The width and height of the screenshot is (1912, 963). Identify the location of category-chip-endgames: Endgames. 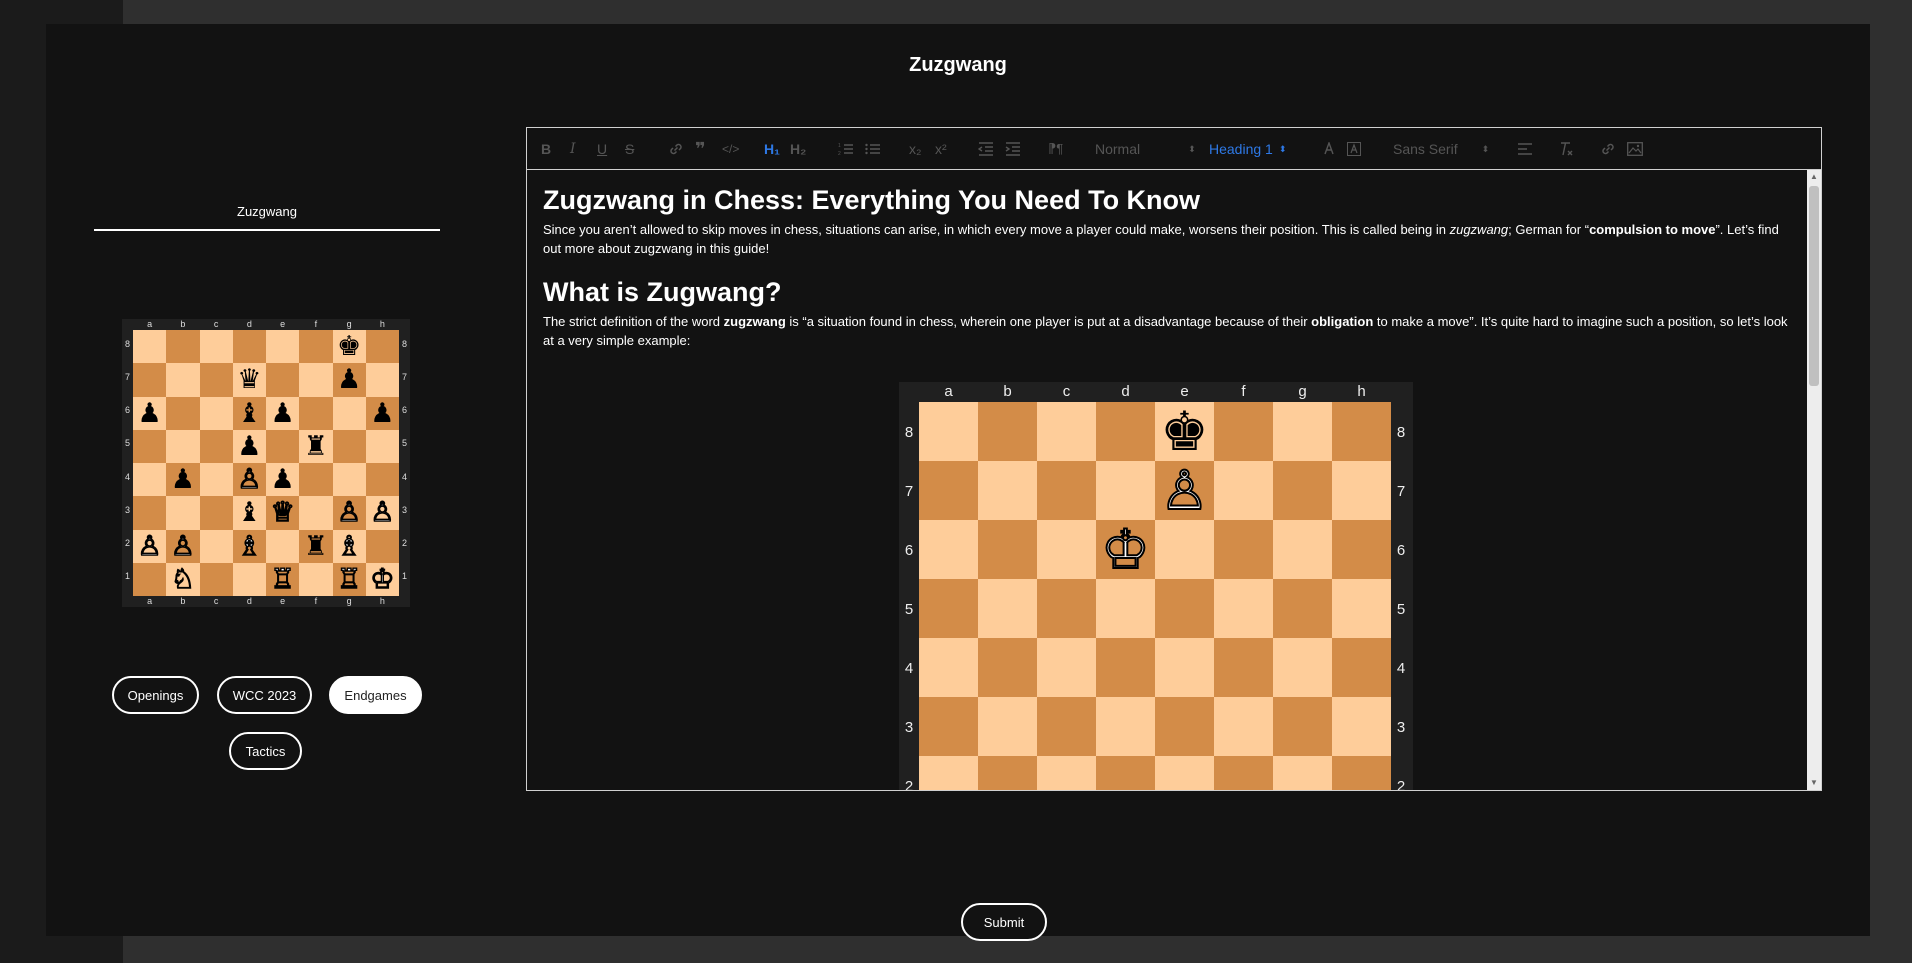
(375, 695).